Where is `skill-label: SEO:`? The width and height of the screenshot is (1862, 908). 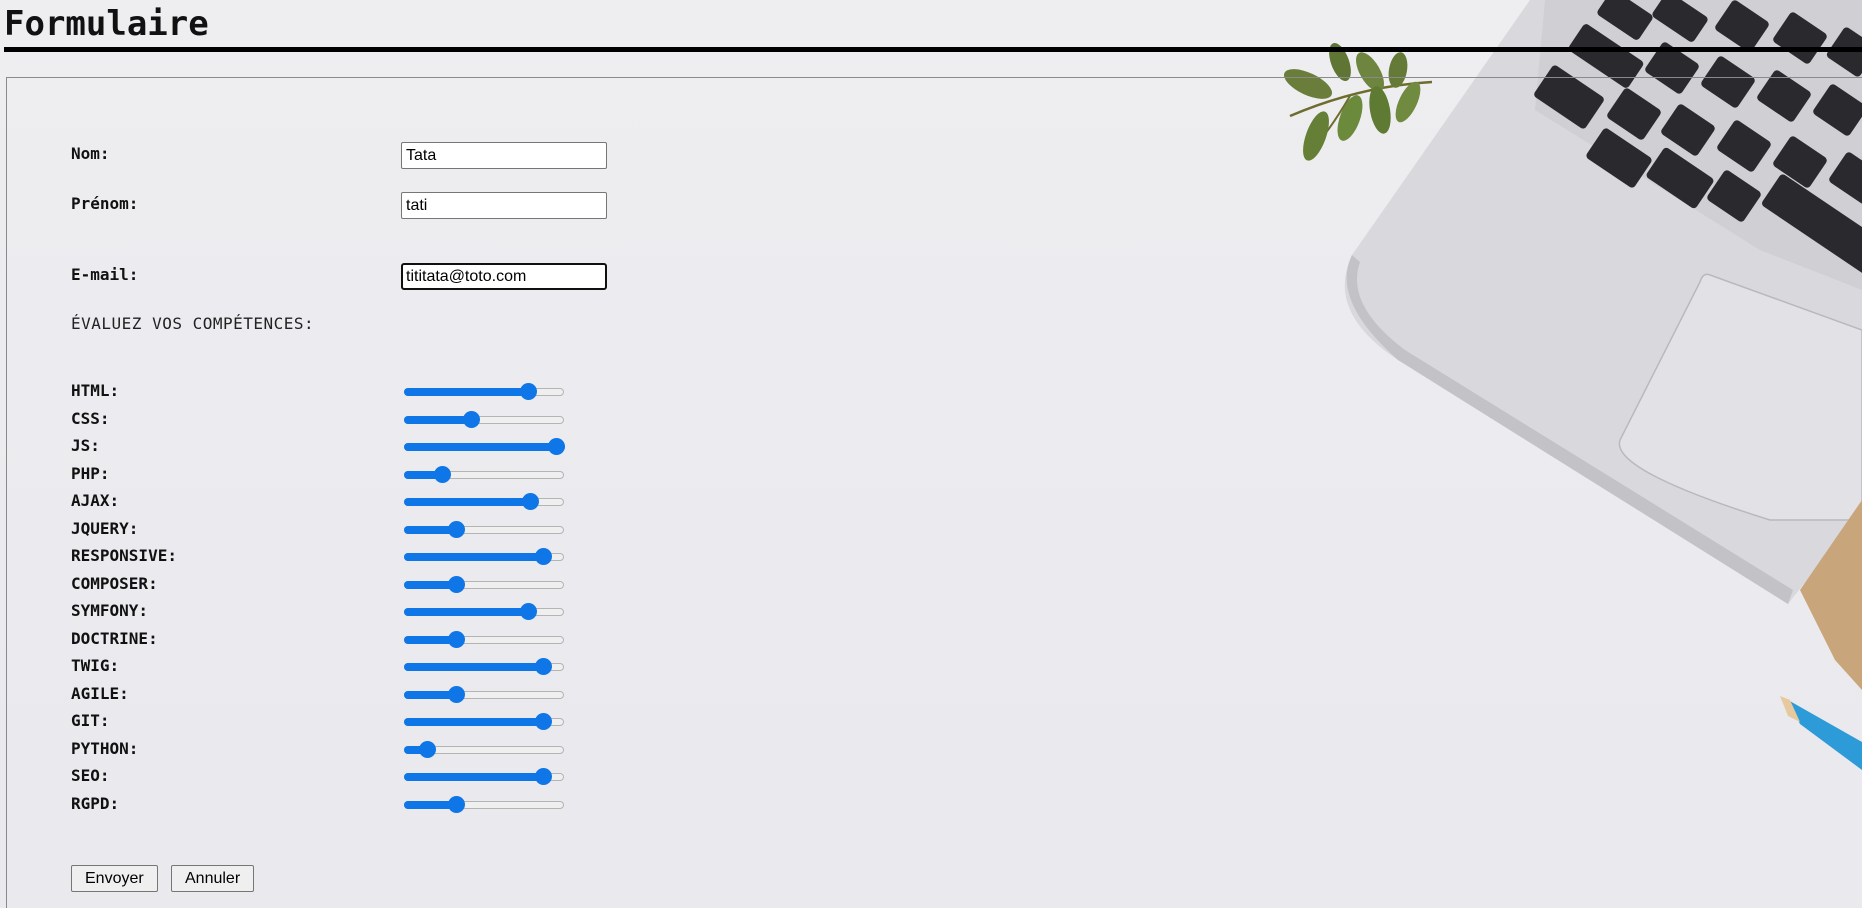 skill-label: SEO: is located at coordinates (90, 775).